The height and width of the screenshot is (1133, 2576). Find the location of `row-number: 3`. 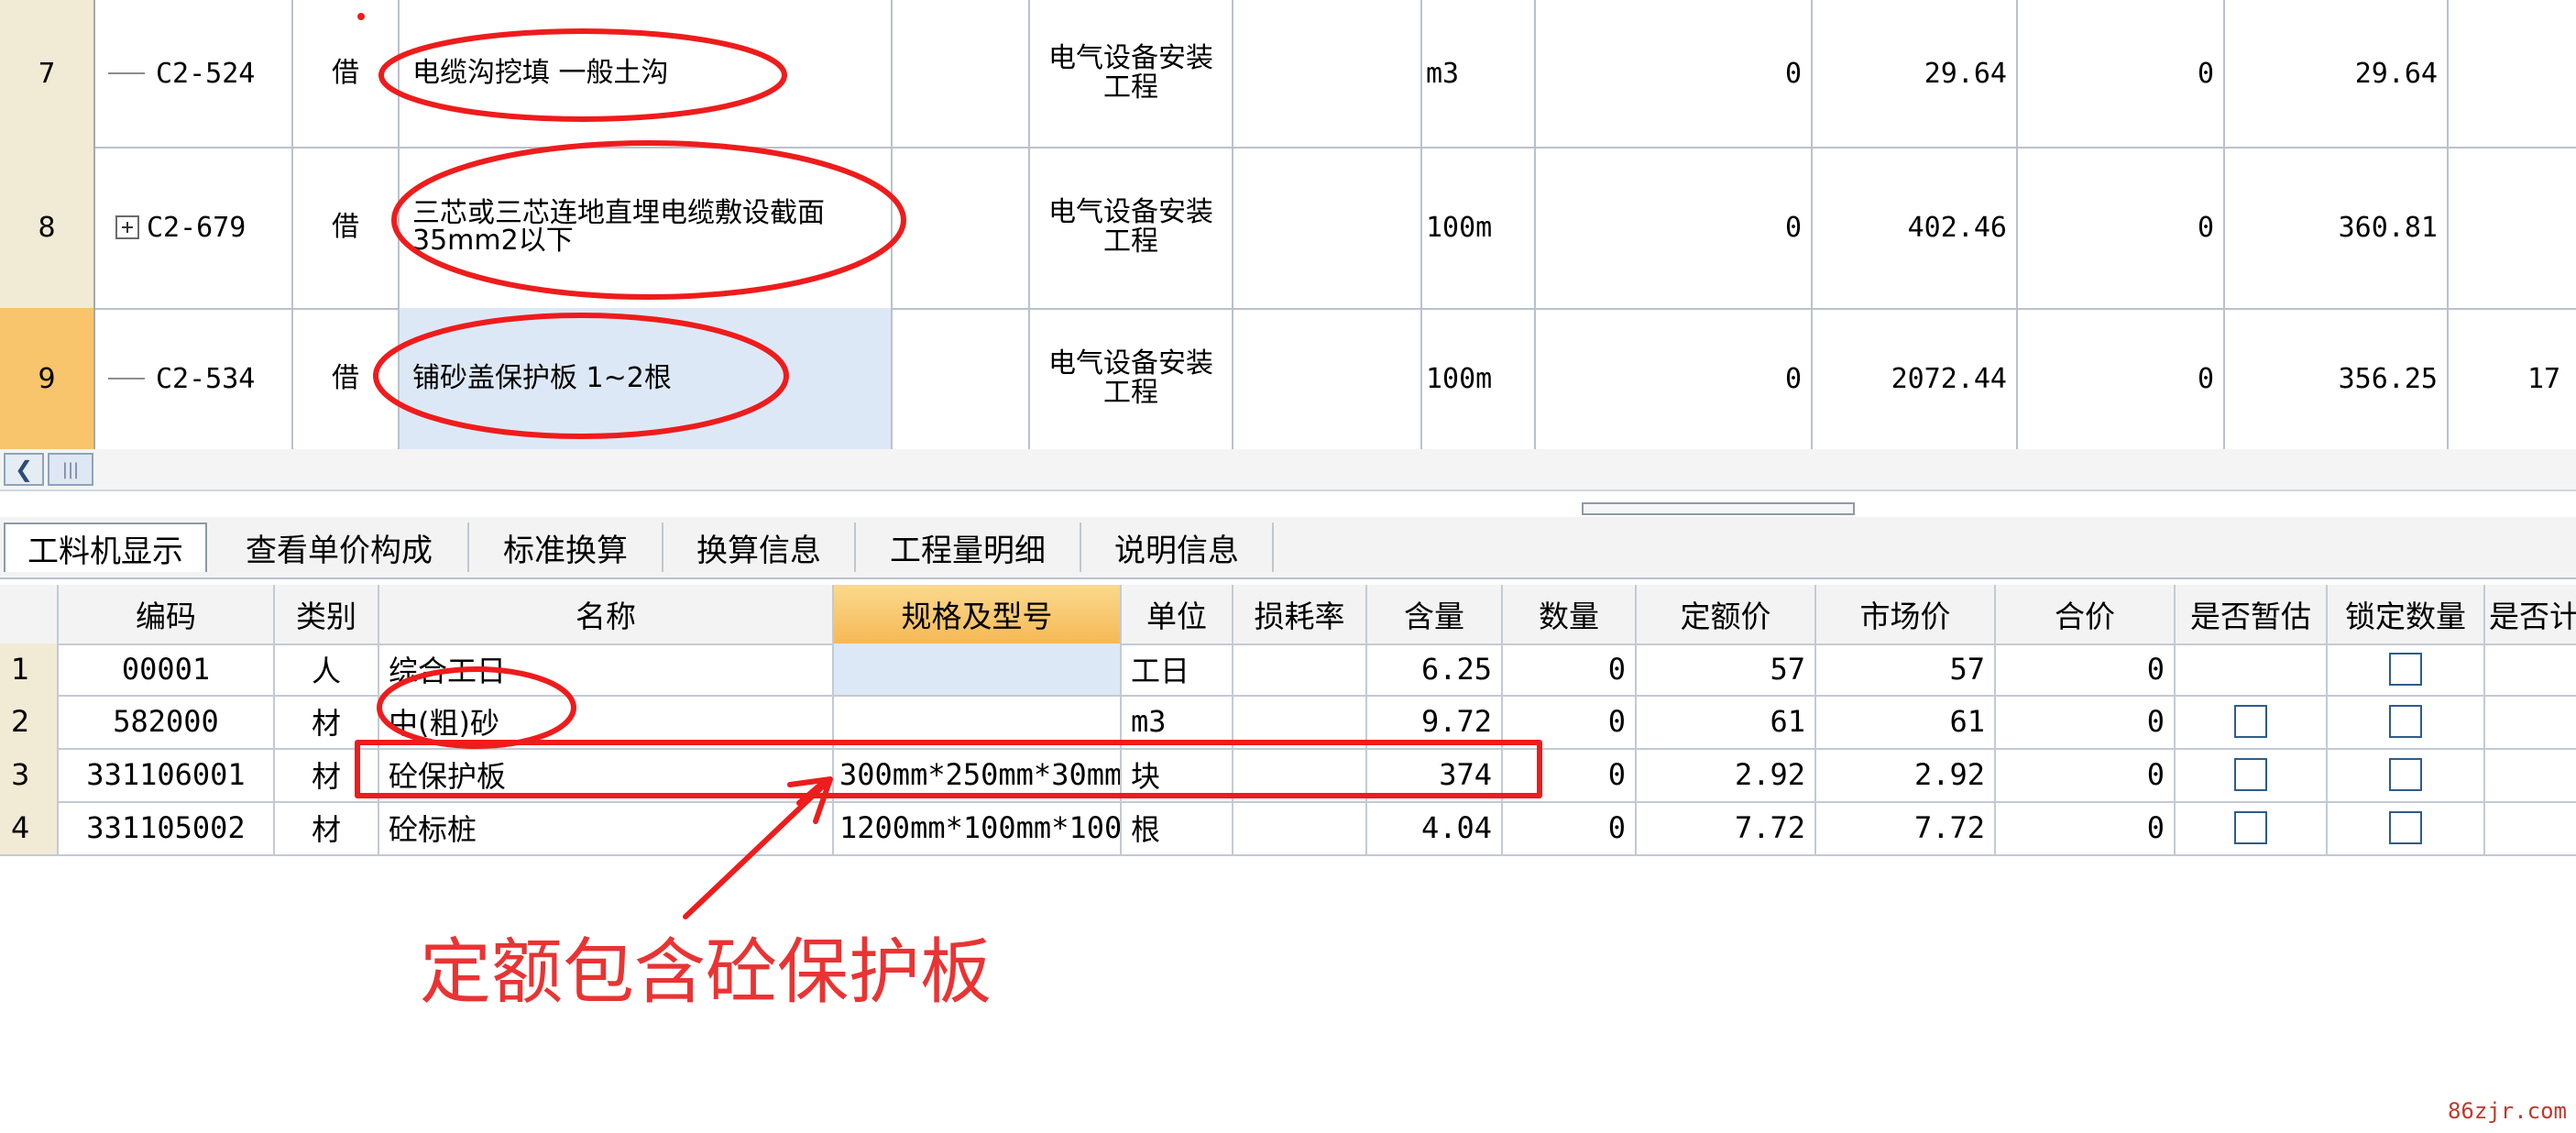

row-number: 3 is located at coordinates (29, 774).